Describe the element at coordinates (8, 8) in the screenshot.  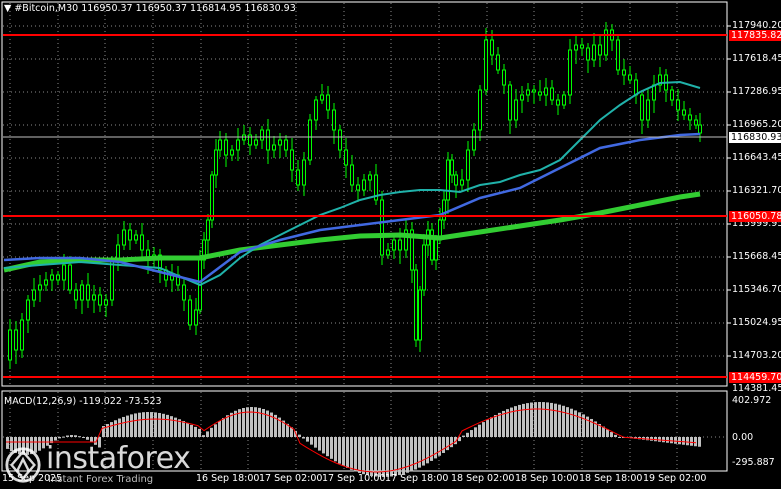
I see `title-arrow-icon: ▼` at that location.